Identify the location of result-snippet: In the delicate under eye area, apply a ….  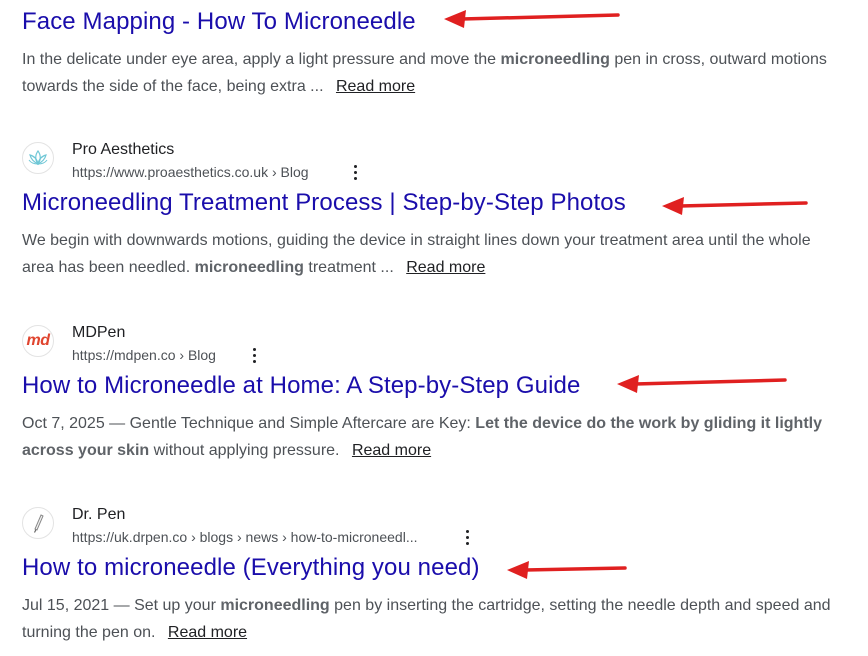
(432, 73).